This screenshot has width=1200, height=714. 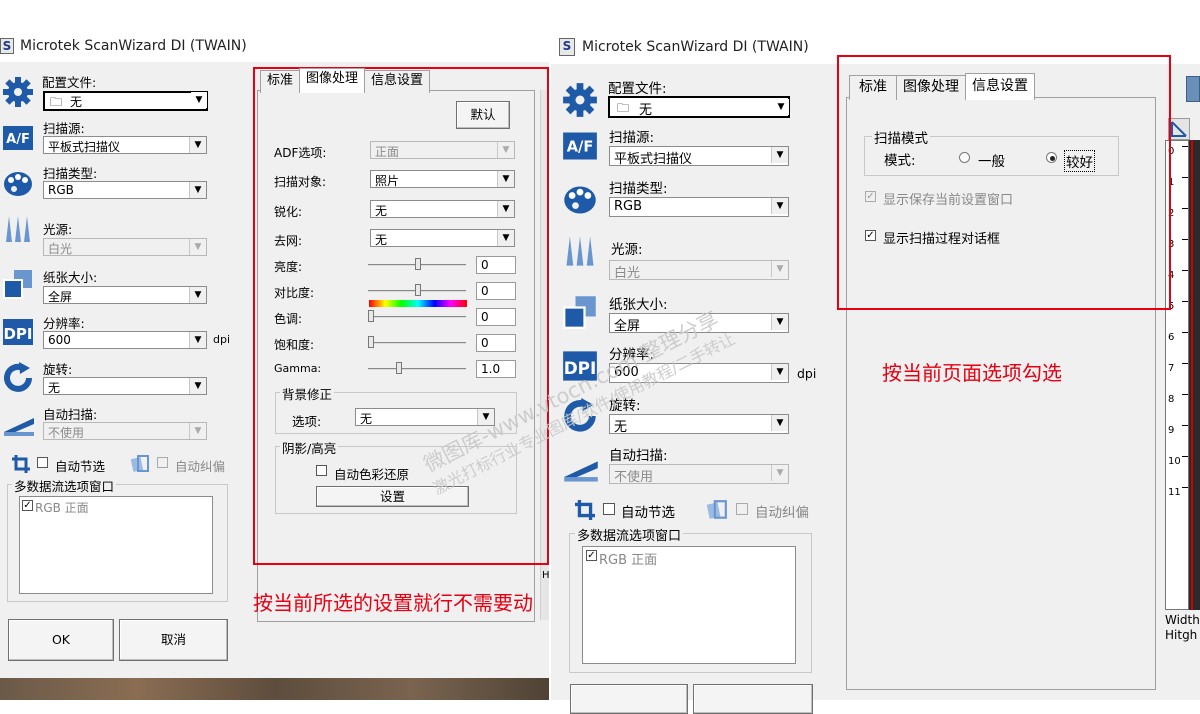 What do you see at coordinates (1179, 129) in the screenshot?
I see `ruler-corner-icon` at bounding box center [1179, 129].